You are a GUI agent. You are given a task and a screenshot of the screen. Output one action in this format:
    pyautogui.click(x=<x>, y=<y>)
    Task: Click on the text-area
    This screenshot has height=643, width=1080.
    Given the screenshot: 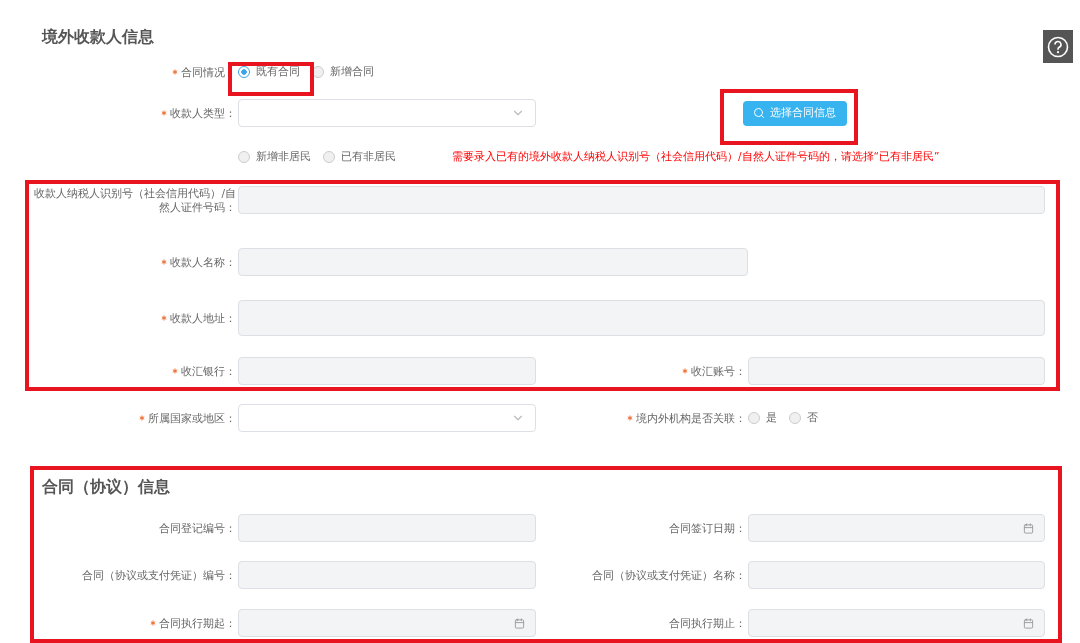 What is the action you would take?
    pyautogui.click(x=641, y=318)
    